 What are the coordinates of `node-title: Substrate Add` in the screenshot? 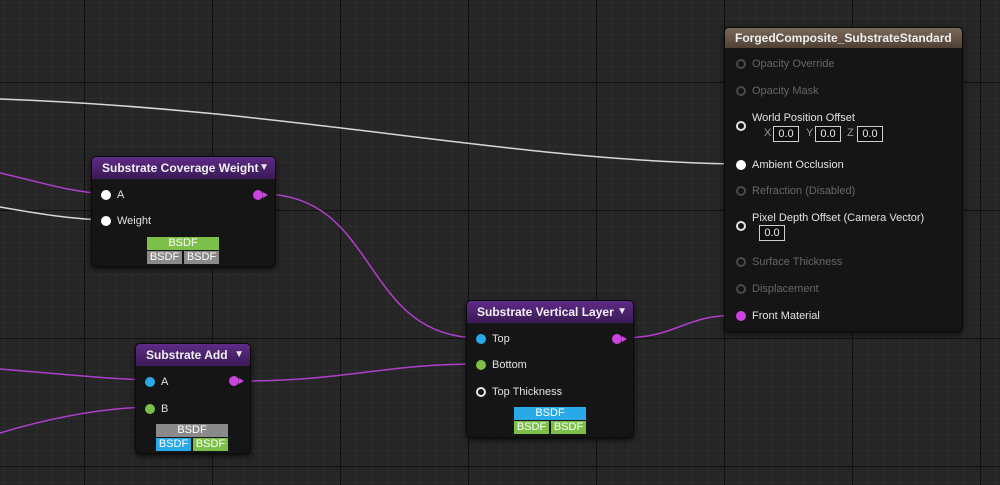 It's located at (187, 355).